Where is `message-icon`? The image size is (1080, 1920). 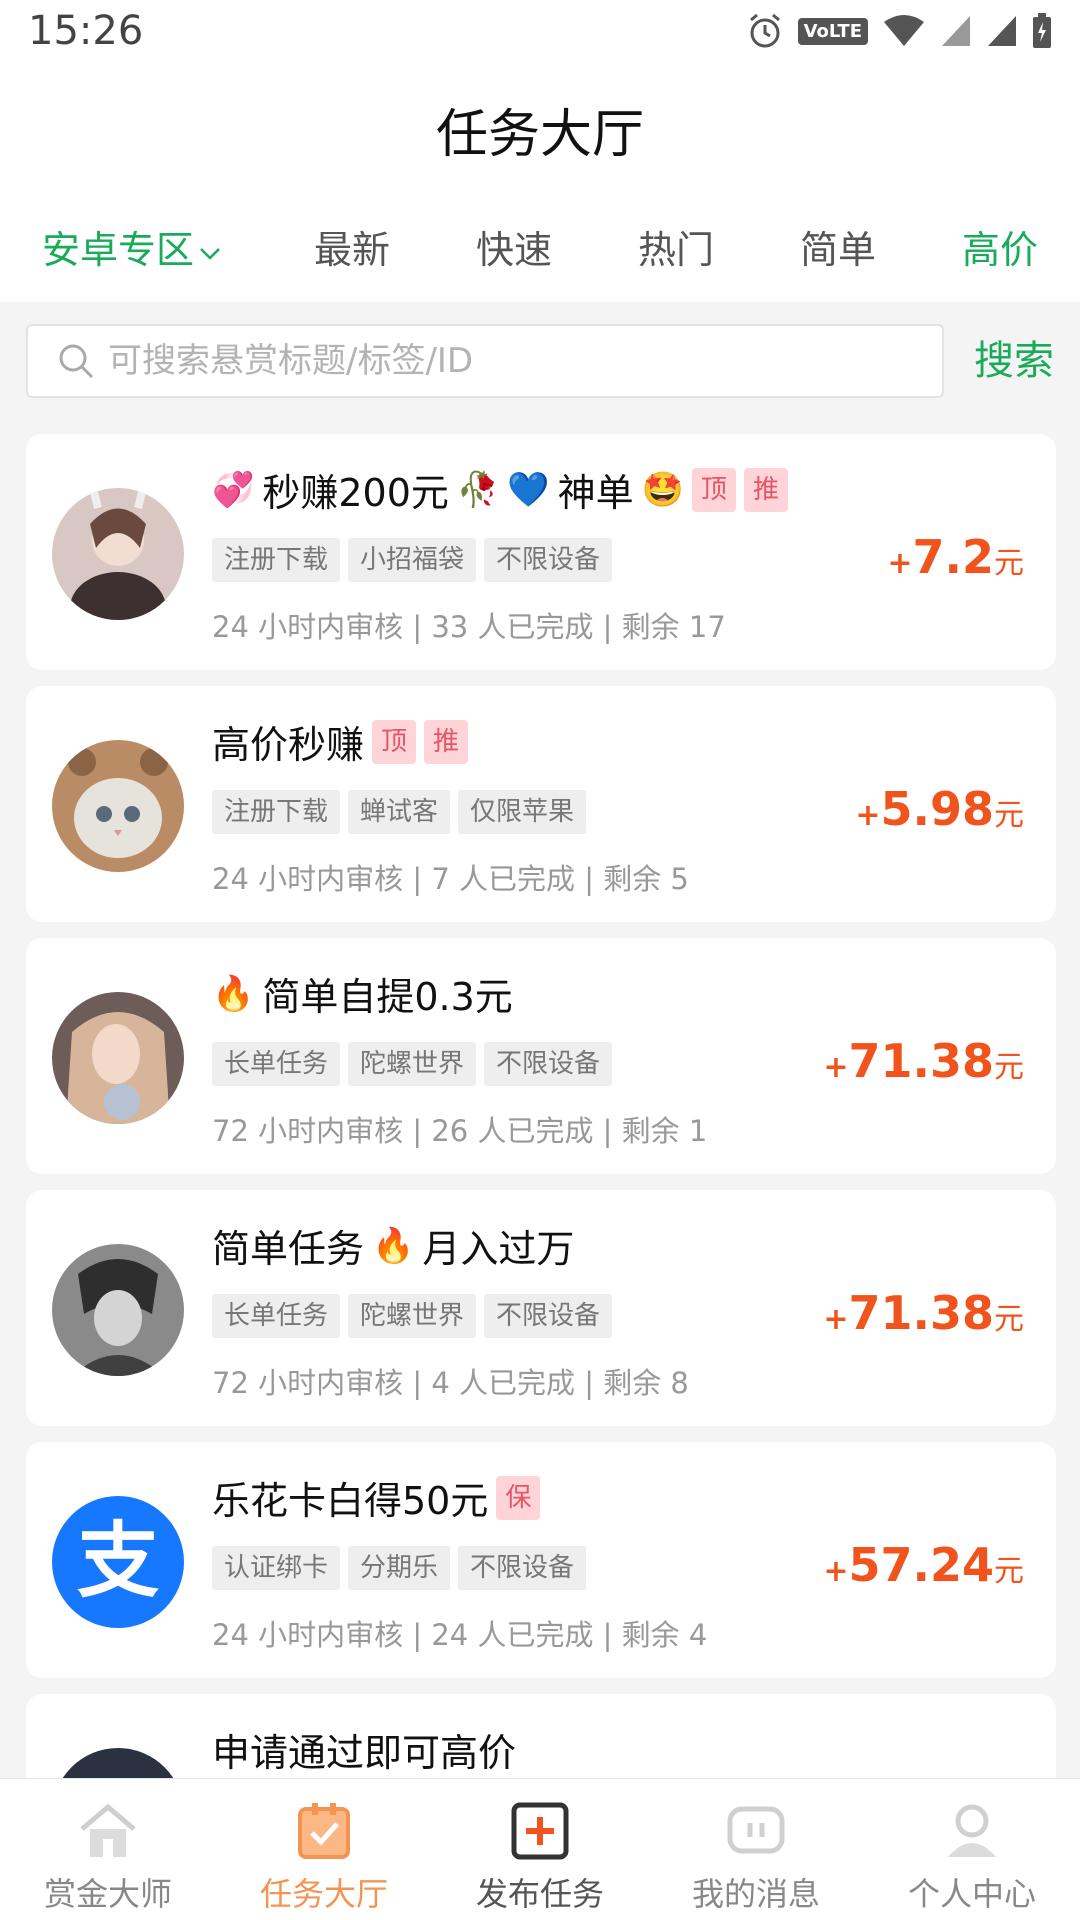 message-icon is located at coordinates (756, 1830).